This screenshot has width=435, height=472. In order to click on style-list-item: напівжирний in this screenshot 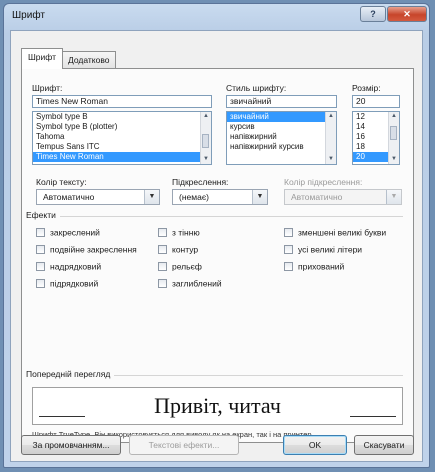, I will do `click(281, 137)`.